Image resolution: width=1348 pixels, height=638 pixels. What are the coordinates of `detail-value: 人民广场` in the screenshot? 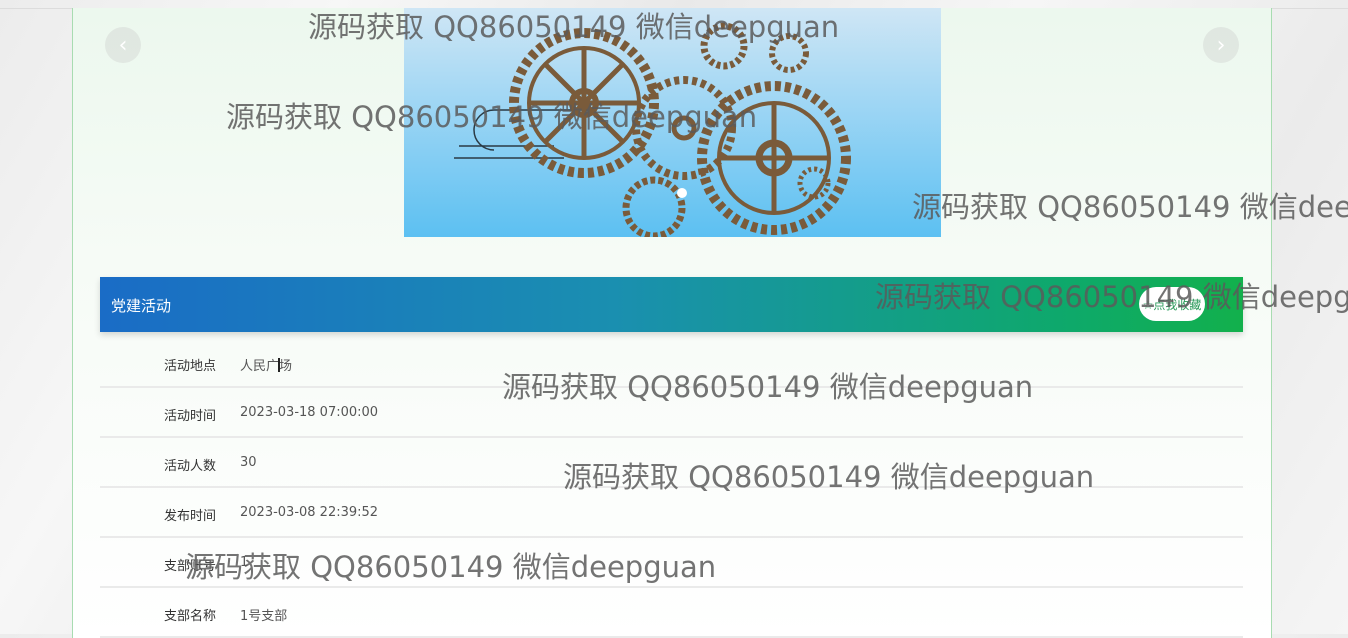 It's located at (266, 366).